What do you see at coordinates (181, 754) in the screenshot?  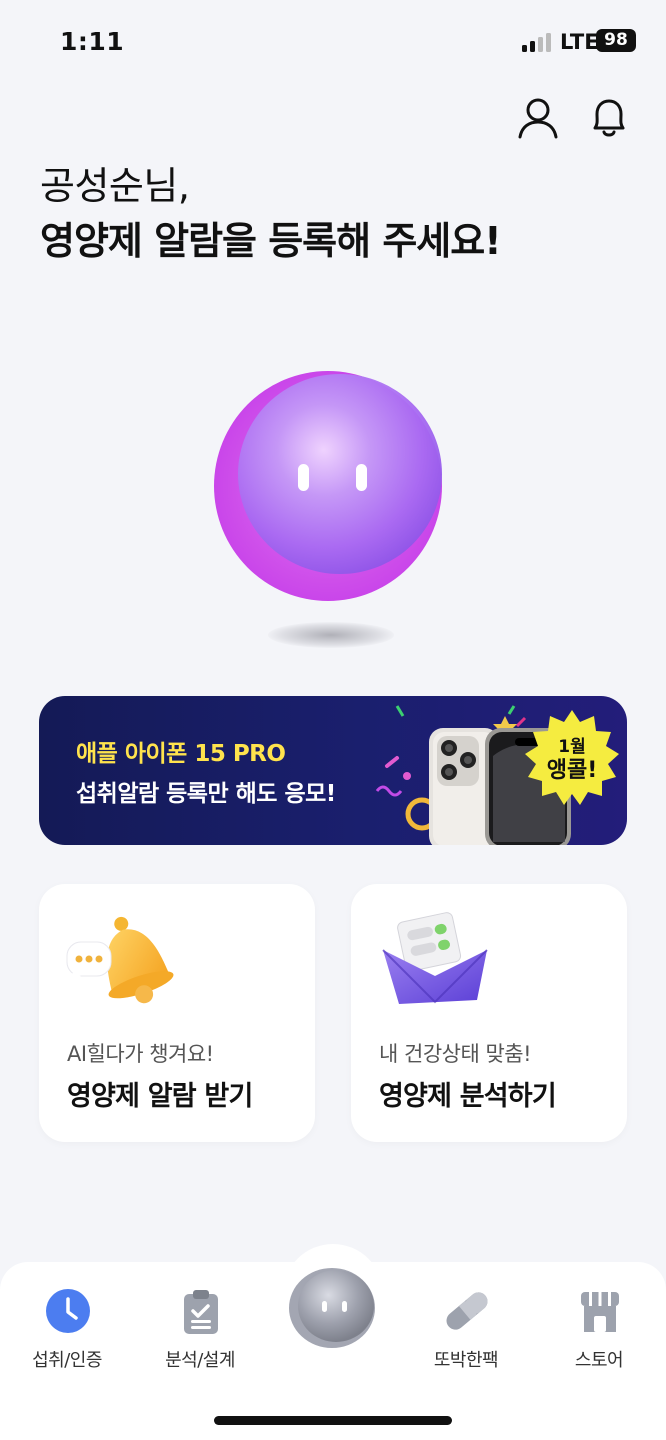 I see `banner-title: 애플 아이폰 15 PRO` at bounding box center [181, 754].